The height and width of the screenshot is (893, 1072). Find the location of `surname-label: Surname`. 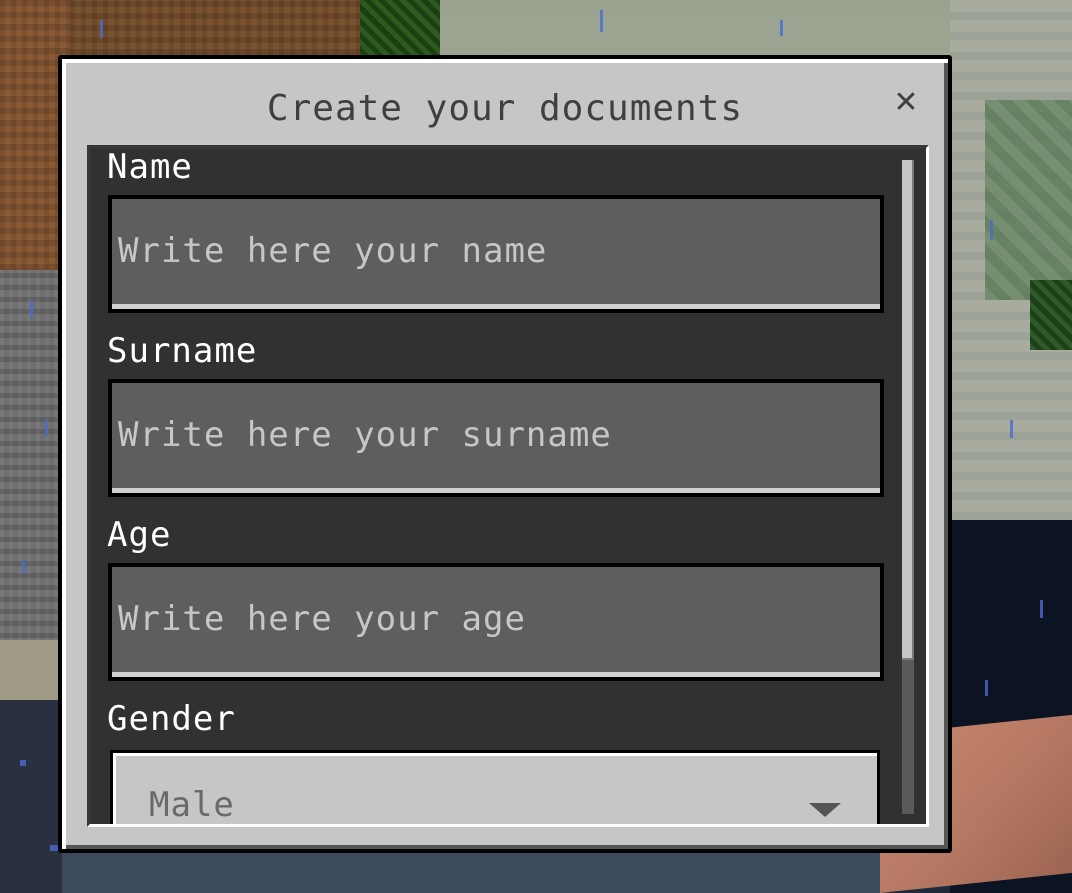

surname-label: Surname is located at coordinates (182, 351).